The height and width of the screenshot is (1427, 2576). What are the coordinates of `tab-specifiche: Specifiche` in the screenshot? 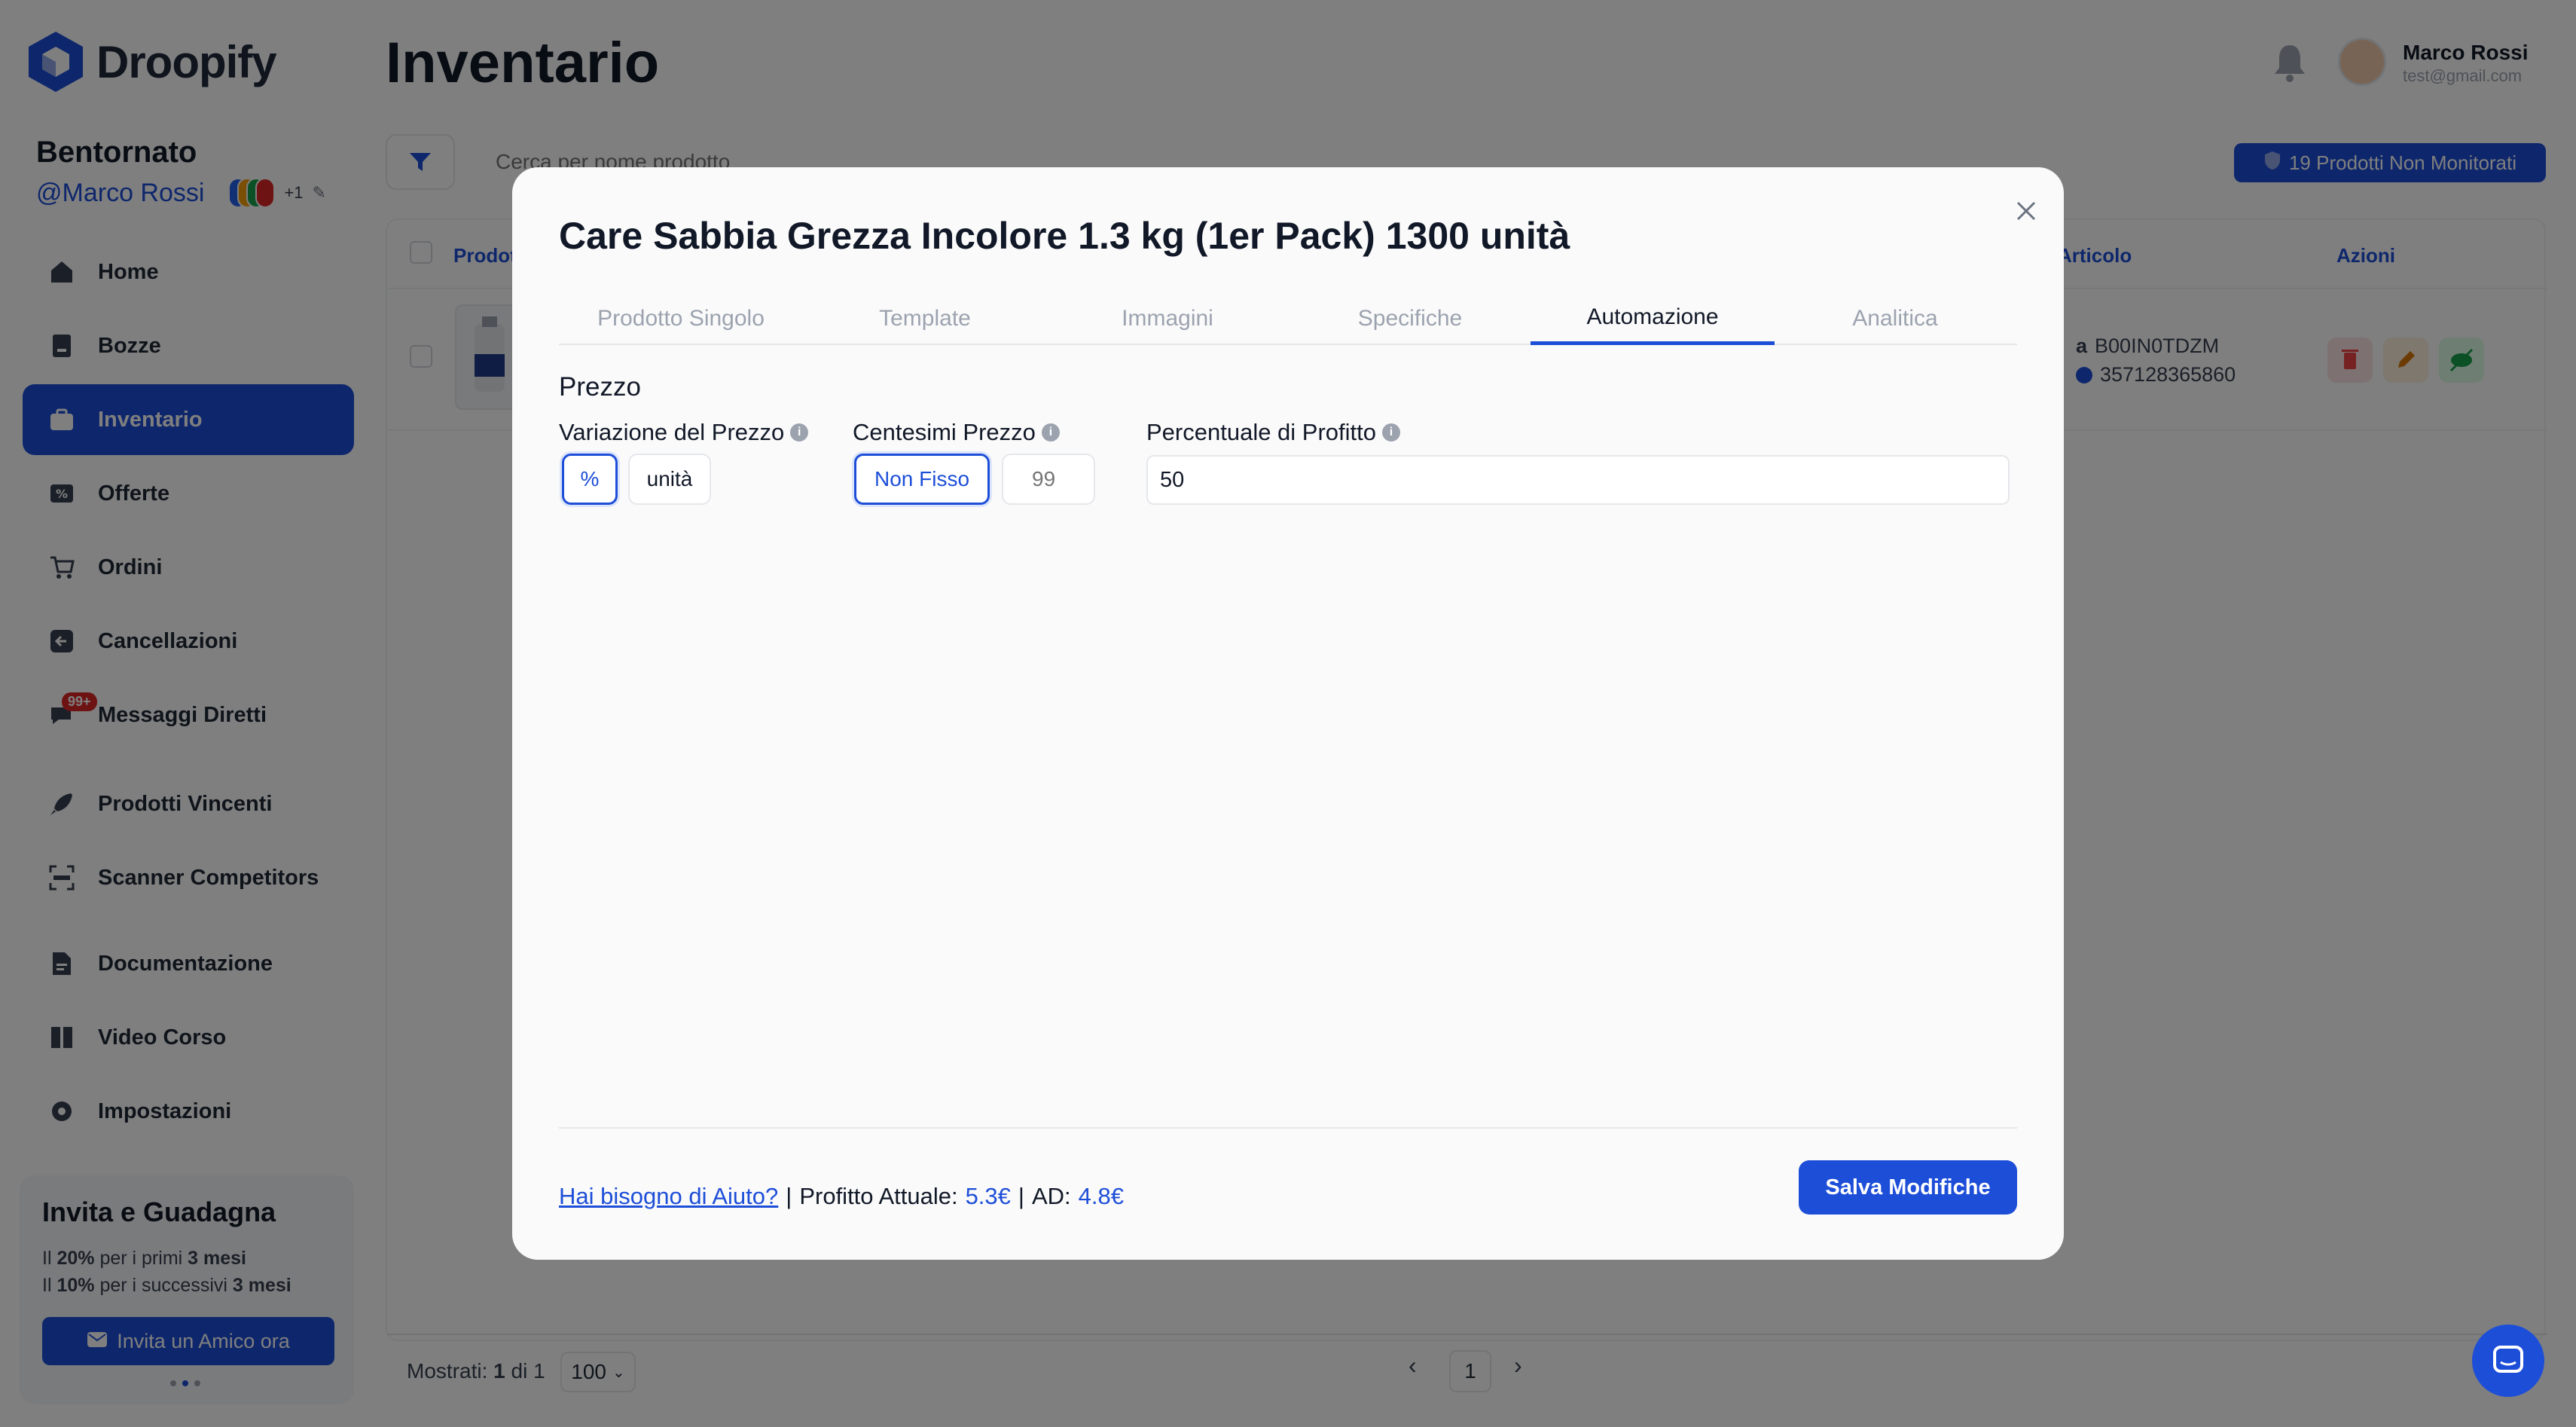 It's located at (1410, 318).